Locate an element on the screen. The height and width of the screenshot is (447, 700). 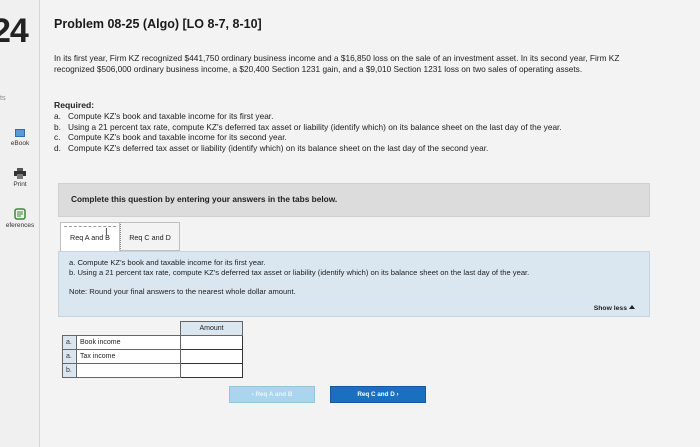
sidebar-item-references: eferences is located at coordinates (20, 218).